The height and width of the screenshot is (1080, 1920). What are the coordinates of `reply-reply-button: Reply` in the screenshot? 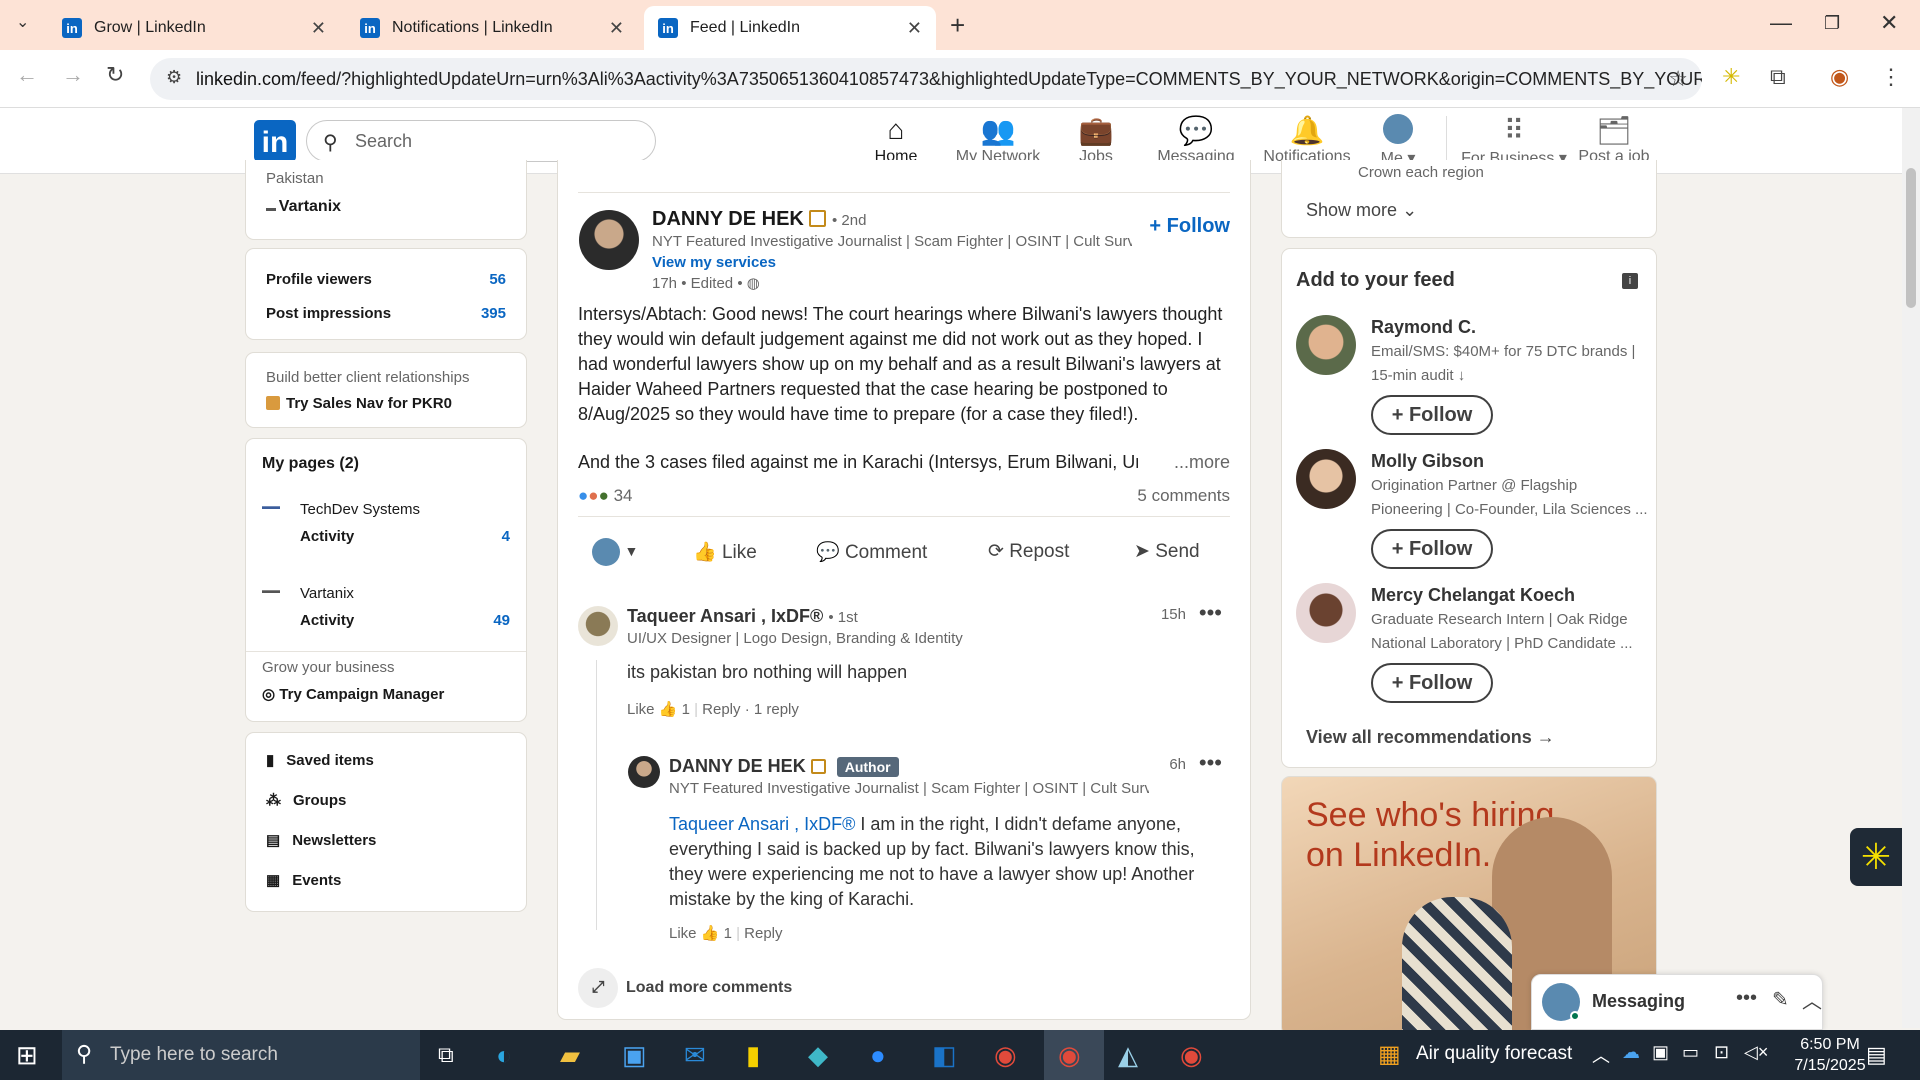 It's located at (763, 933).